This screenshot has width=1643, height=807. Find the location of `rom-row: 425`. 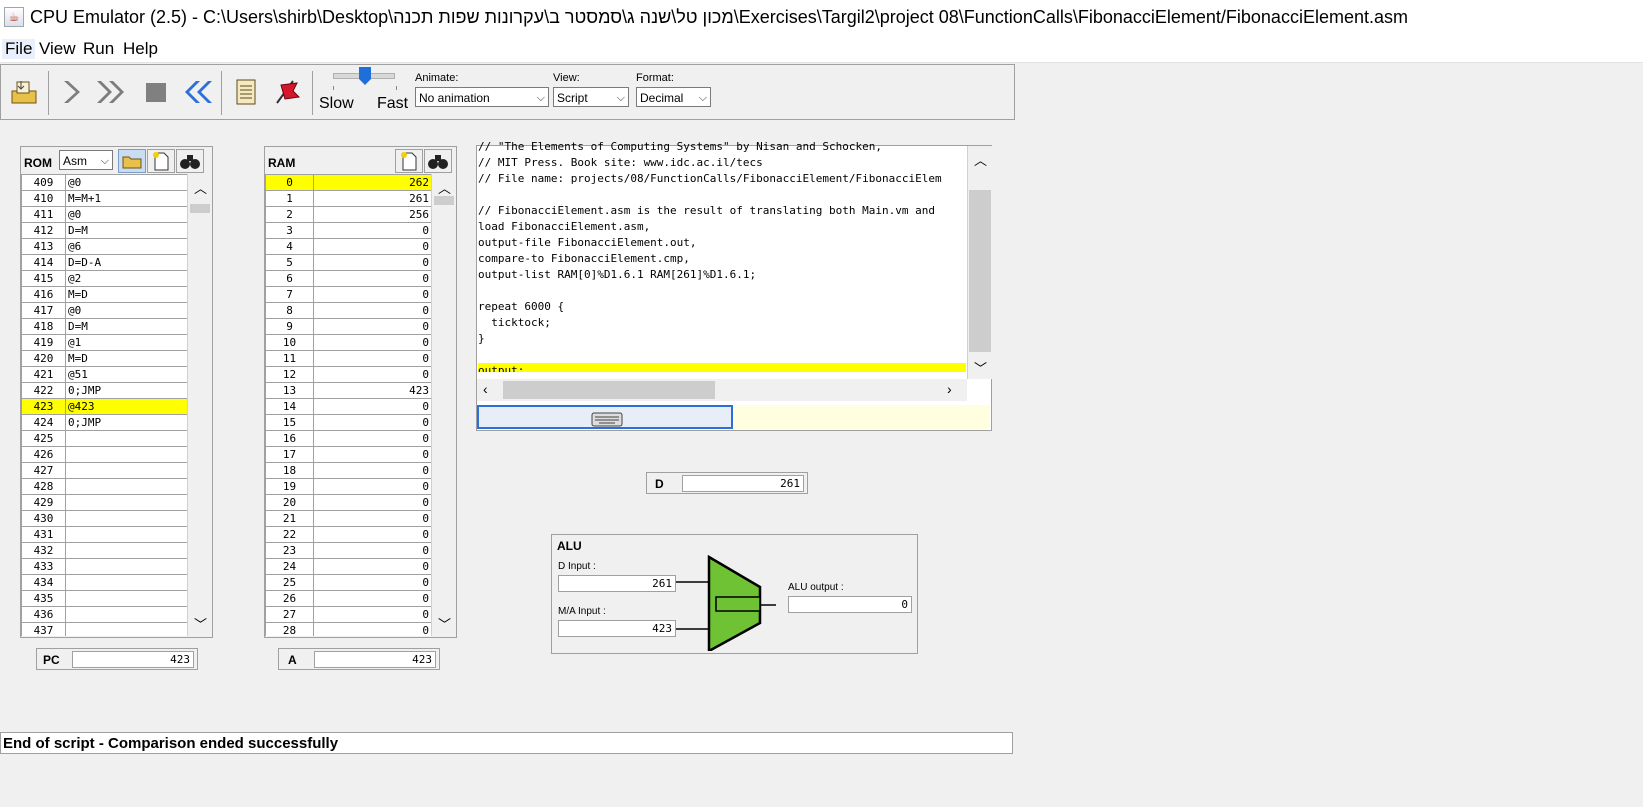

rom-row: 425 is located at coordinates (104, 438).